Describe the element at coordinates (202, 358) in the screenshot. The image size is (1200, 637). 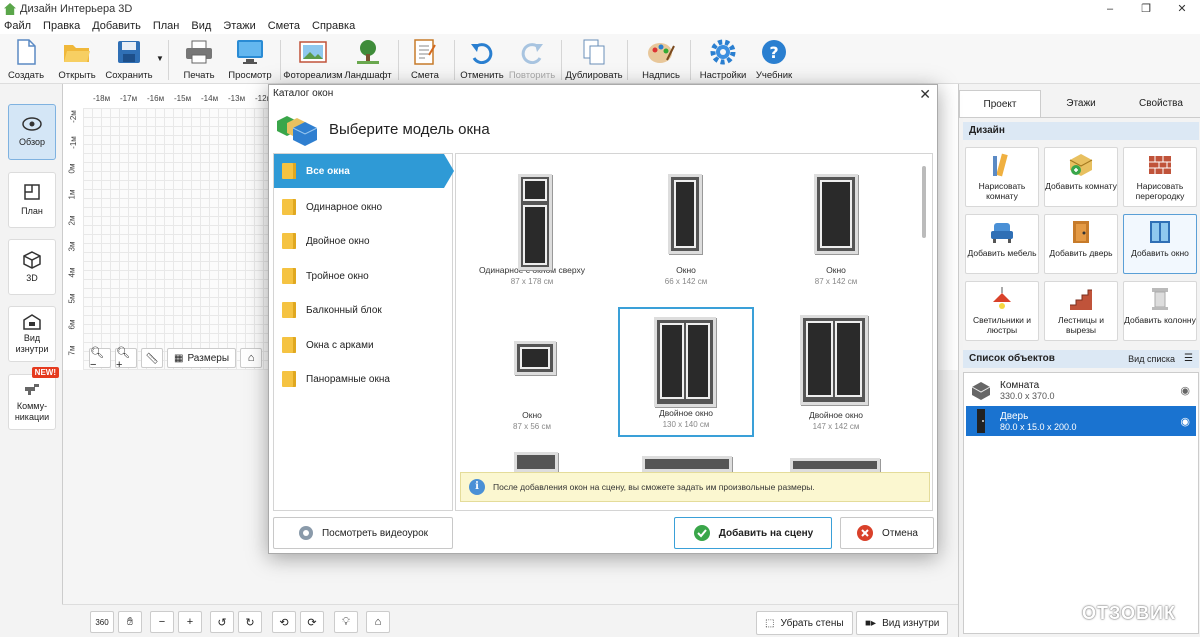
I see `sizes-button: ▦ Размеры` at that location.